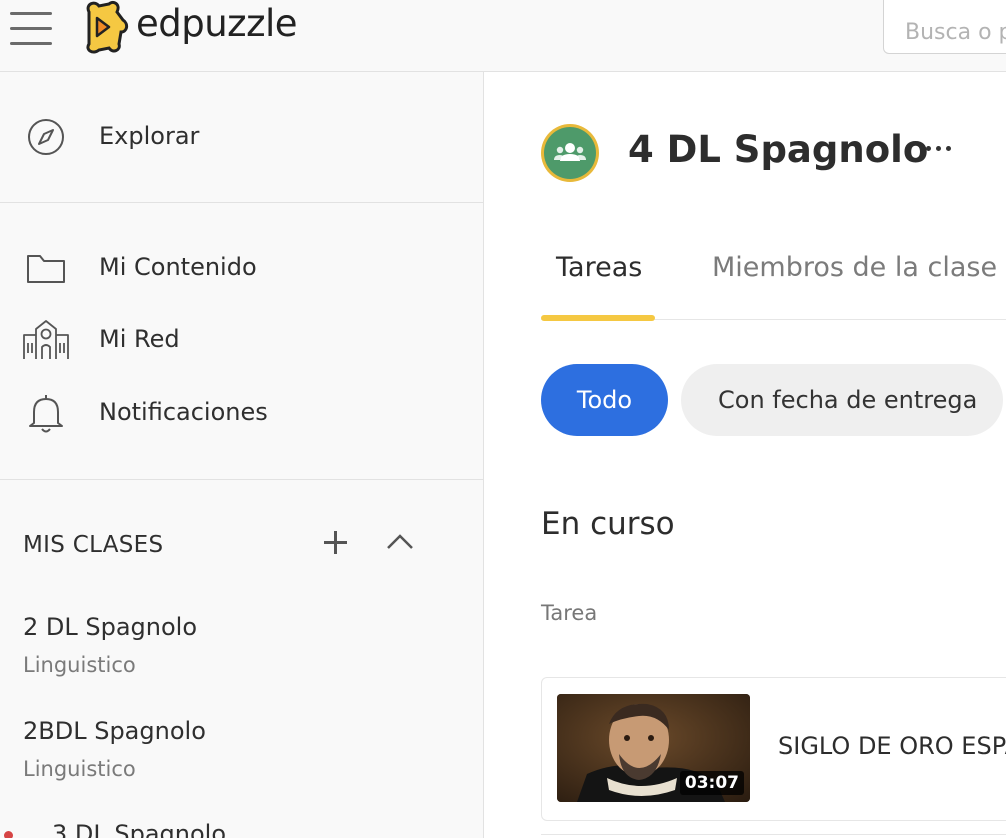 The image size is (1006, 838). I want to click on assignment-card: 03:07 SIGLO DE ORO ESPA, so click(773, 749).